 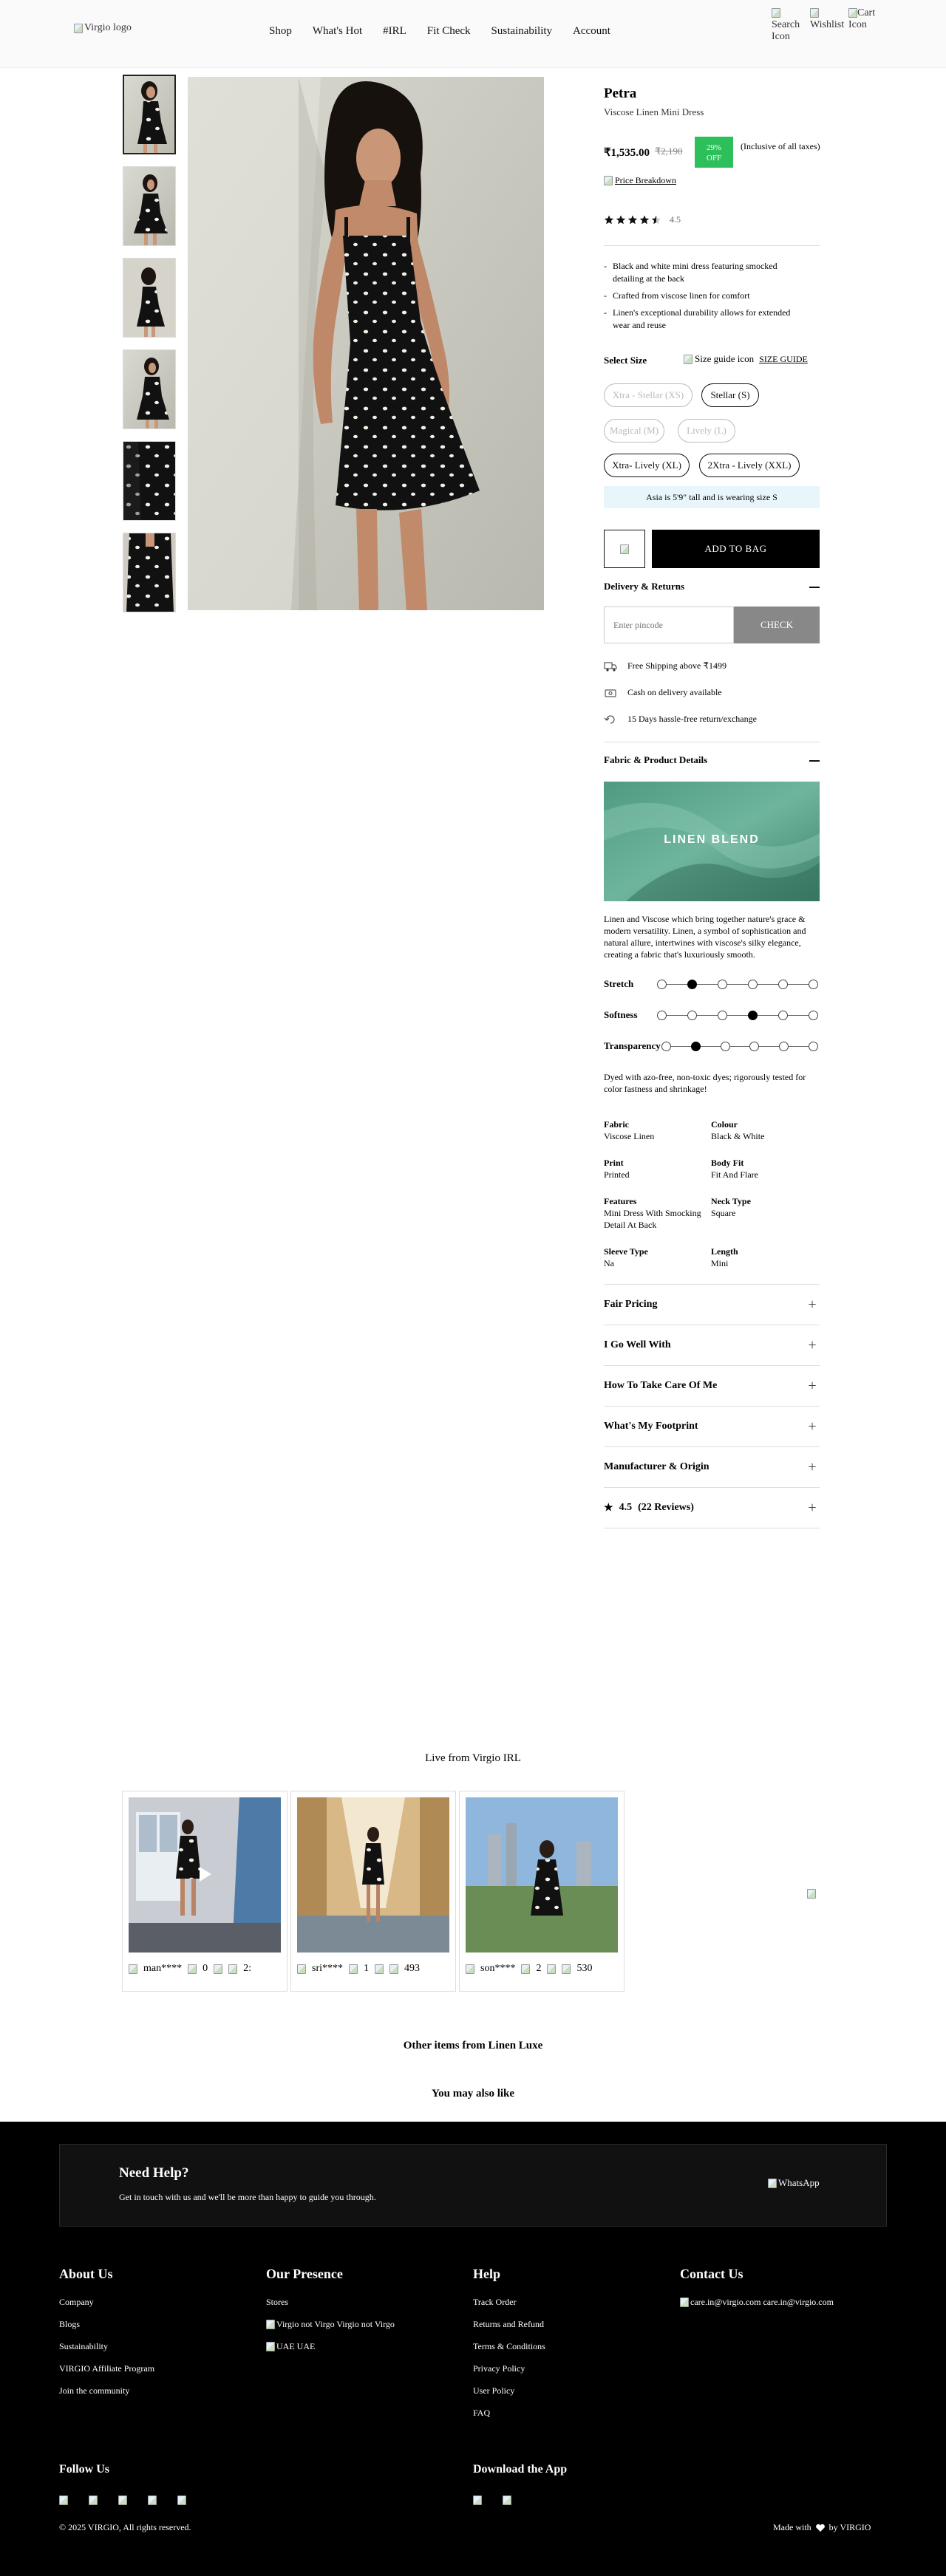 What do you see at coordinates (827, 25) in the screenshot?
I see `wishlist-icon: Wishlist` at bounding box center [827, 25].